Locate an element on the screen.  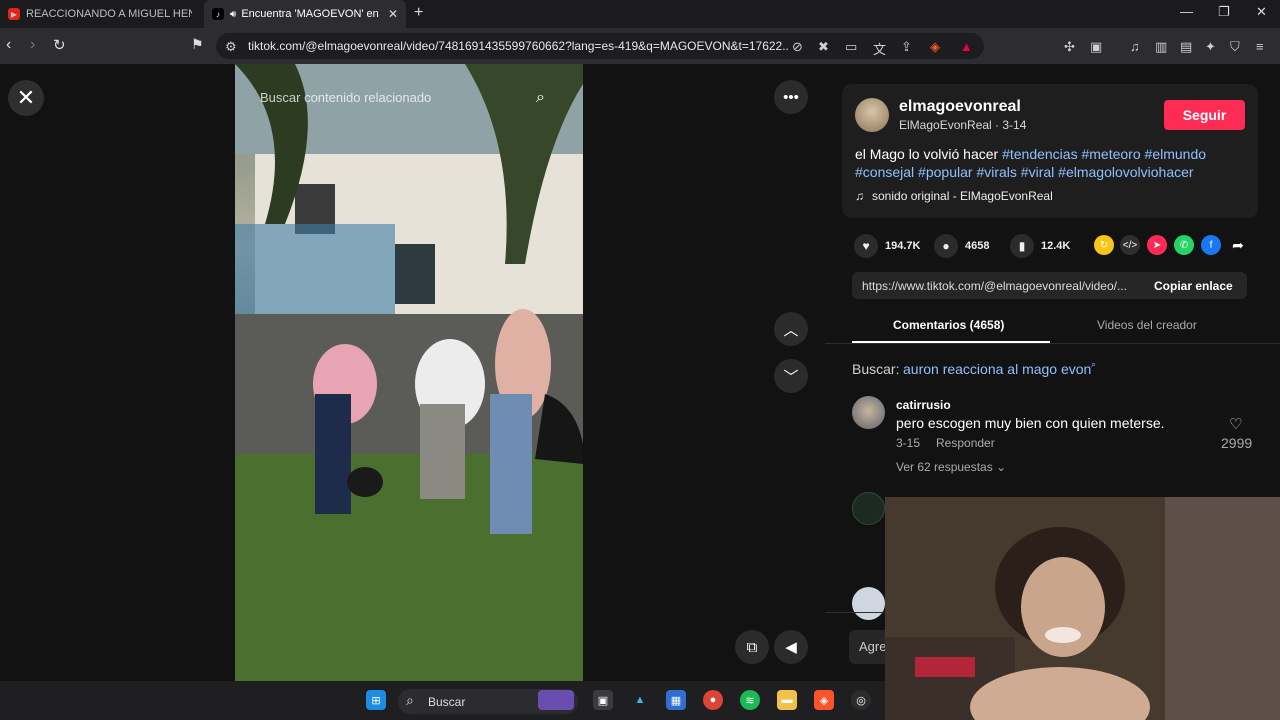
task-view-icon: ▣ is located at coordinates (603, 700).